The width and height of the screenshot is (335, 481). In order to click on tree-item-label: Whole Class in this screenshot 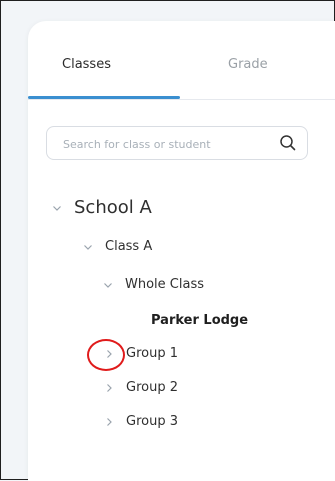, I will do `click(164, 284)`.